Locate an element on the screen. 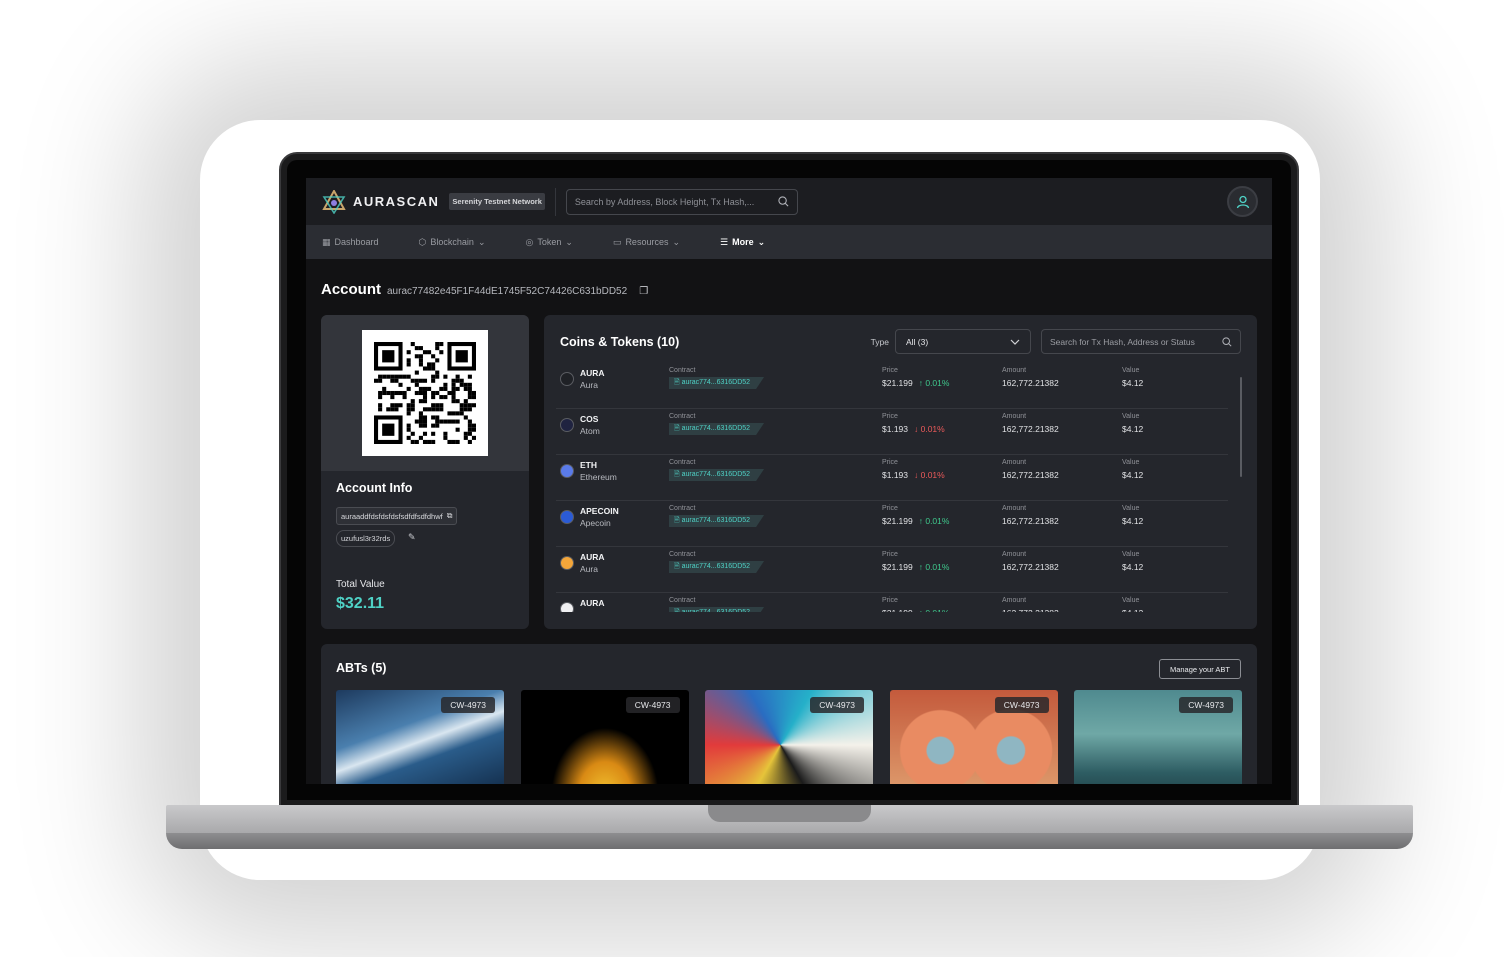 The width and height of the screenshot is (1508, 957). nav-item-more: ☰ More ⌄ is located at coordinates (742, 242).